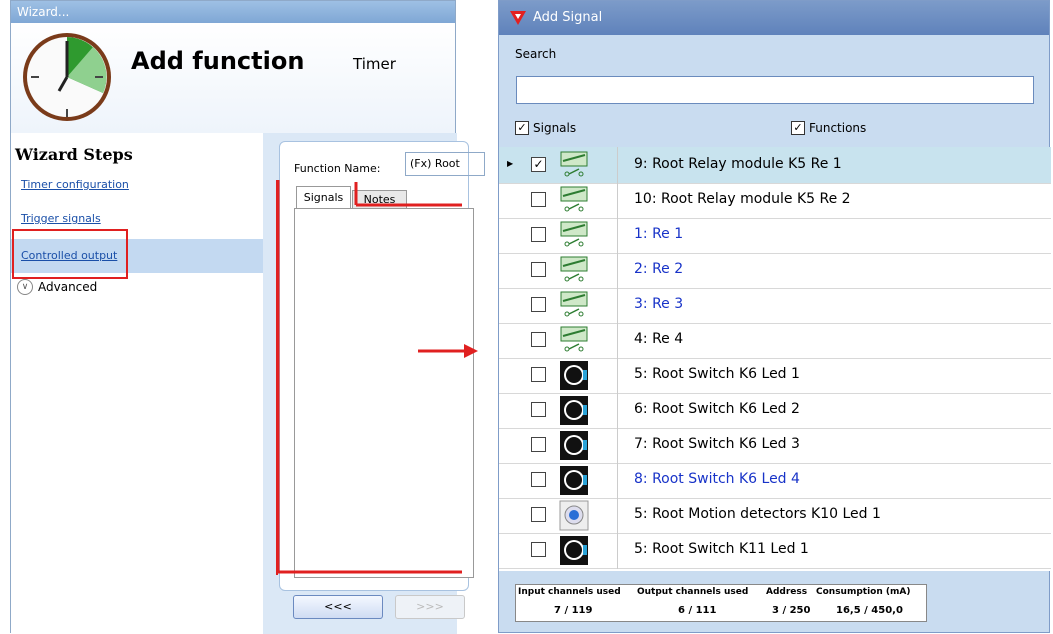 The image size is (1053, 634). I want to click on chevron-down-icon: ∨, so click(25, 287).